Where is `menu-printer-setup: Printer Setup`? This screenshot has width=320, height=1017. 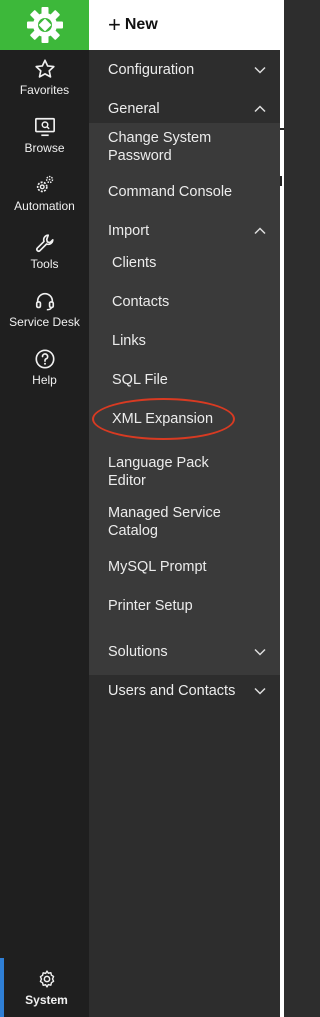
menu-printer-setup: Printer Setup is located at coordinates (184, 606).